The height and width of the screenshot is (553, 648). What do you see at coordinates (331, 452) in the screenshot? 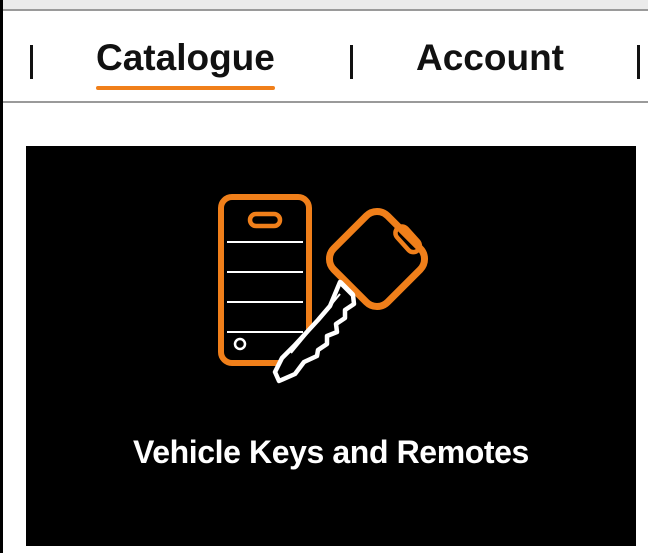
I see `card-title: Vehicle Keys and Remotes` at bounding box center [331, 452].